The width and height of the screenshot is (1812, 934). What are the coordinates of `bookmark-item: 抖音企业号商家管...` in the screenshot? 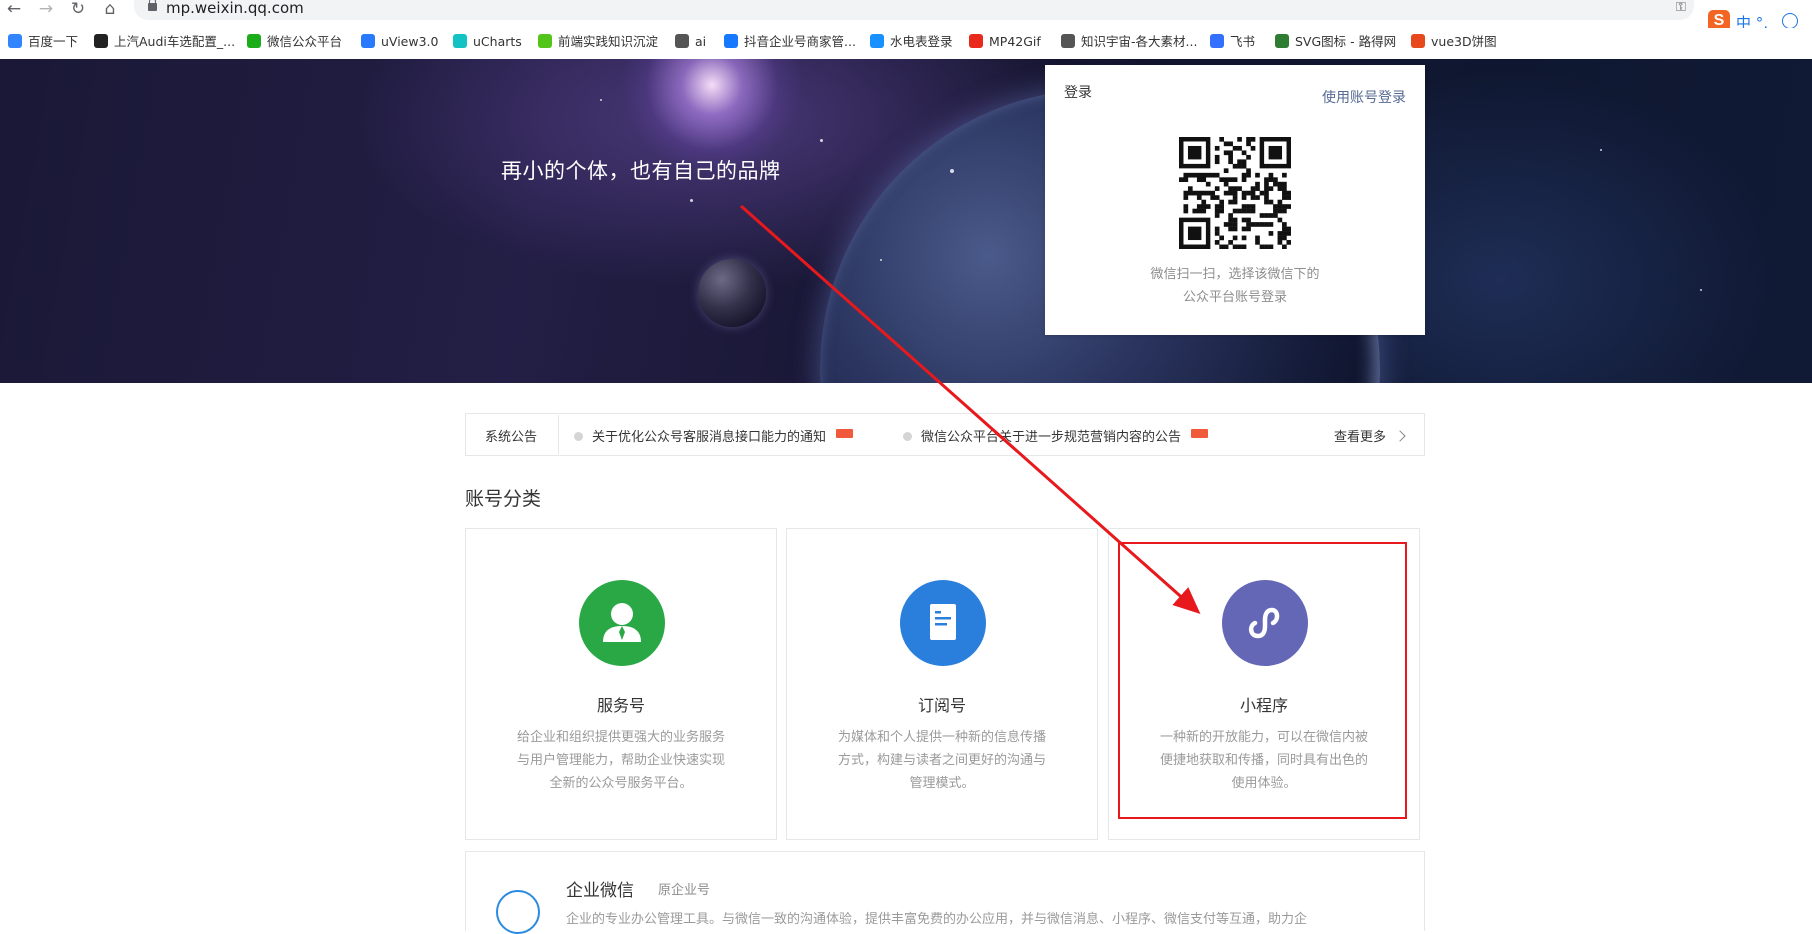 It's located at (790, 42).